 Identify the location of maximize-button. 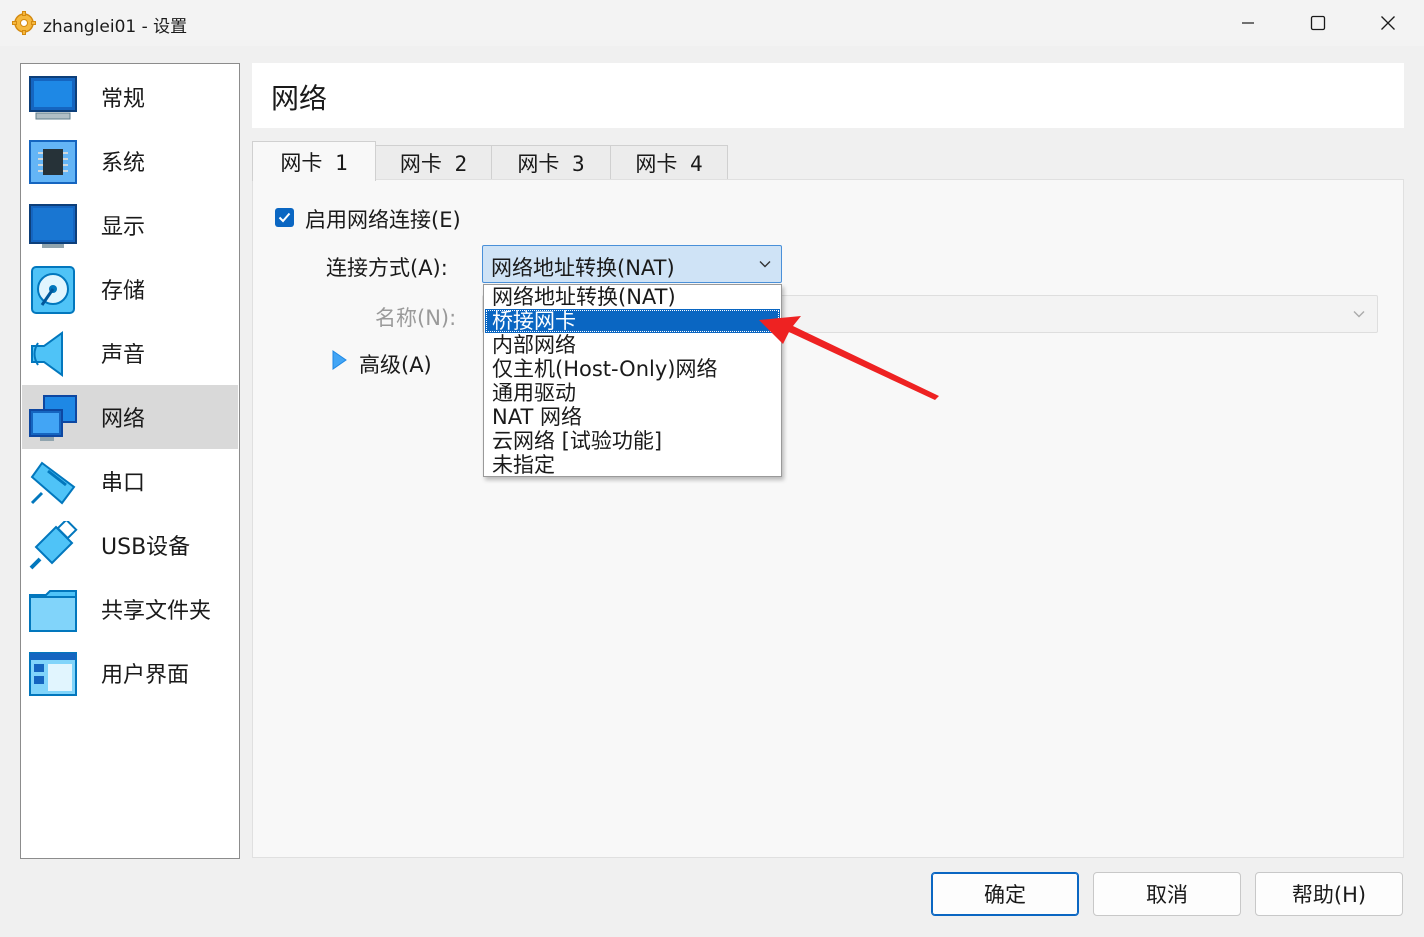
(1318, 23).